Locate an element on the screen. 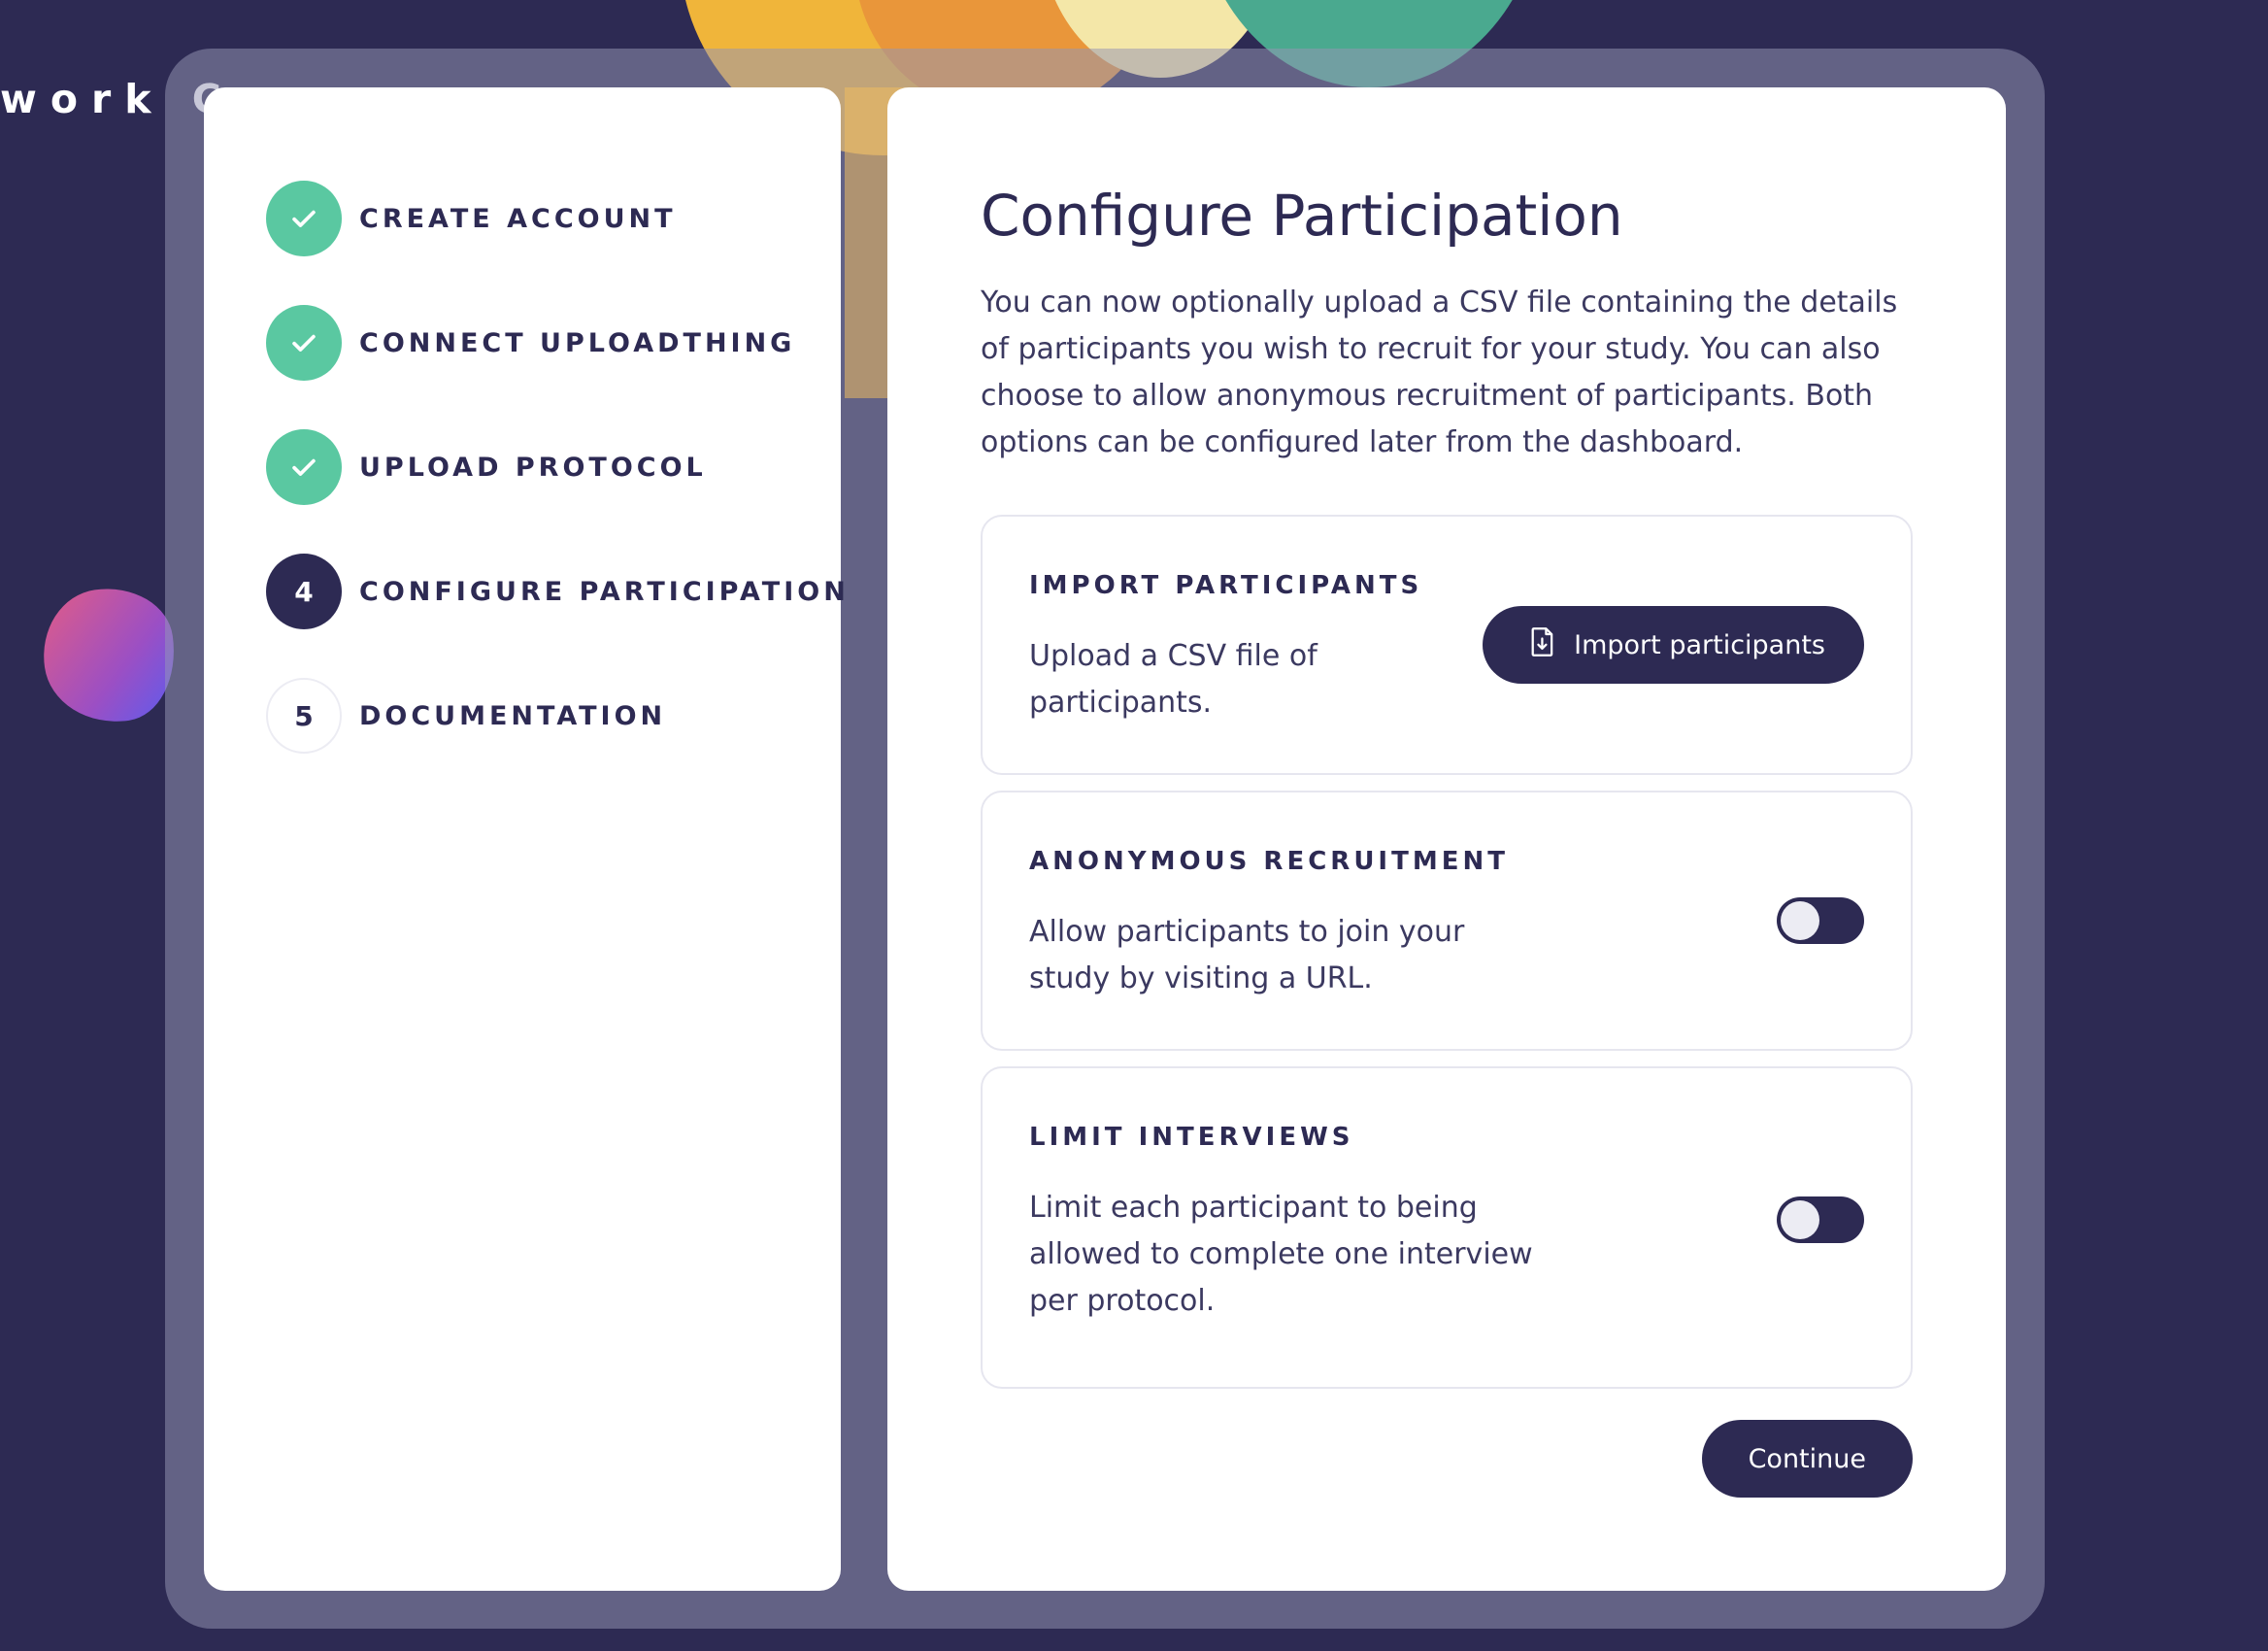 This screenshot has width=2268, height=1651. step-label: UPLOAD PROTOCOL is located at coordinates (533, 467).